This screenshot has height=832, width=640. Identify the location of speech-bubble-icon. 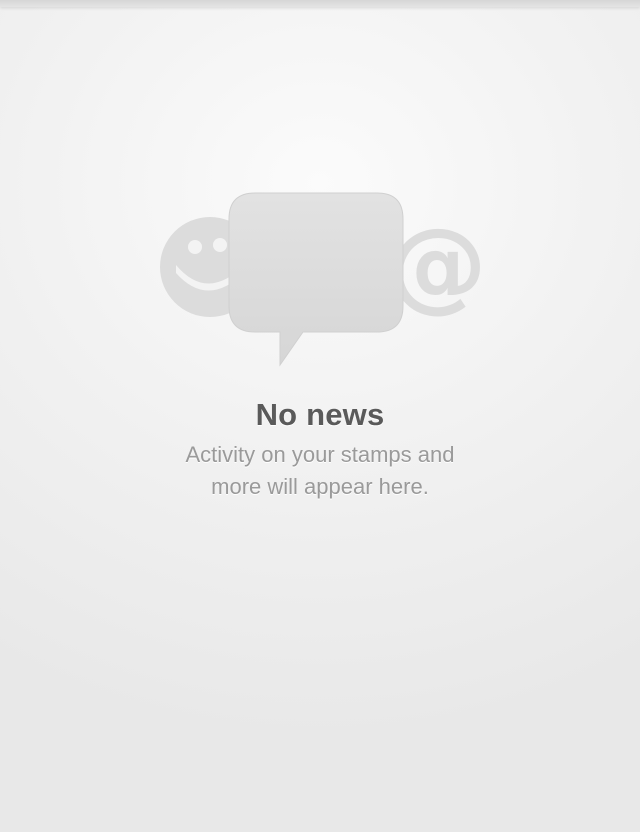
(316, 279).